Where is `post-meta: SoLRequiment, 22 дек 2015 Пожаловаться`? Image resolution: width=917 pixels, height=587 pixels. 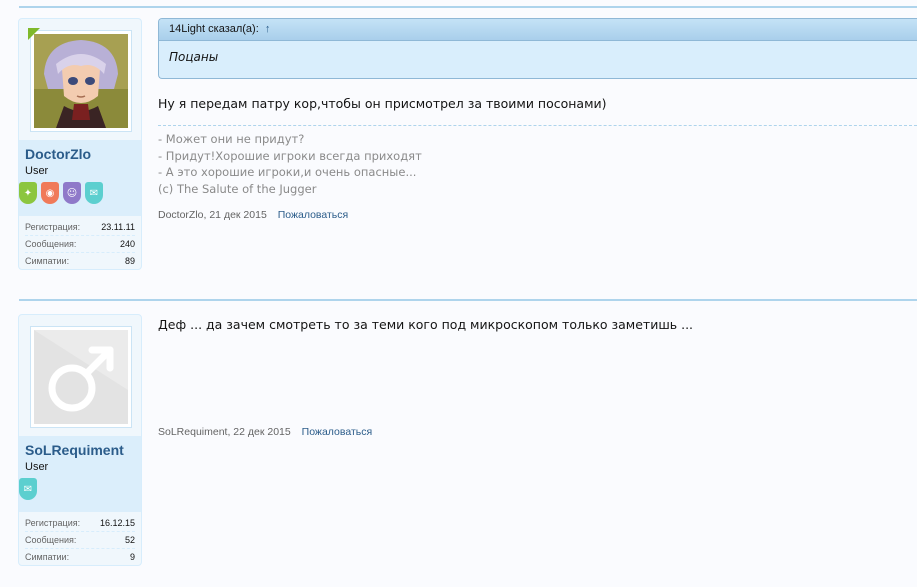 post-meta: SoLRequiment, 22 дек 2015 Пожаловаться is located at coordinates (265, 432).